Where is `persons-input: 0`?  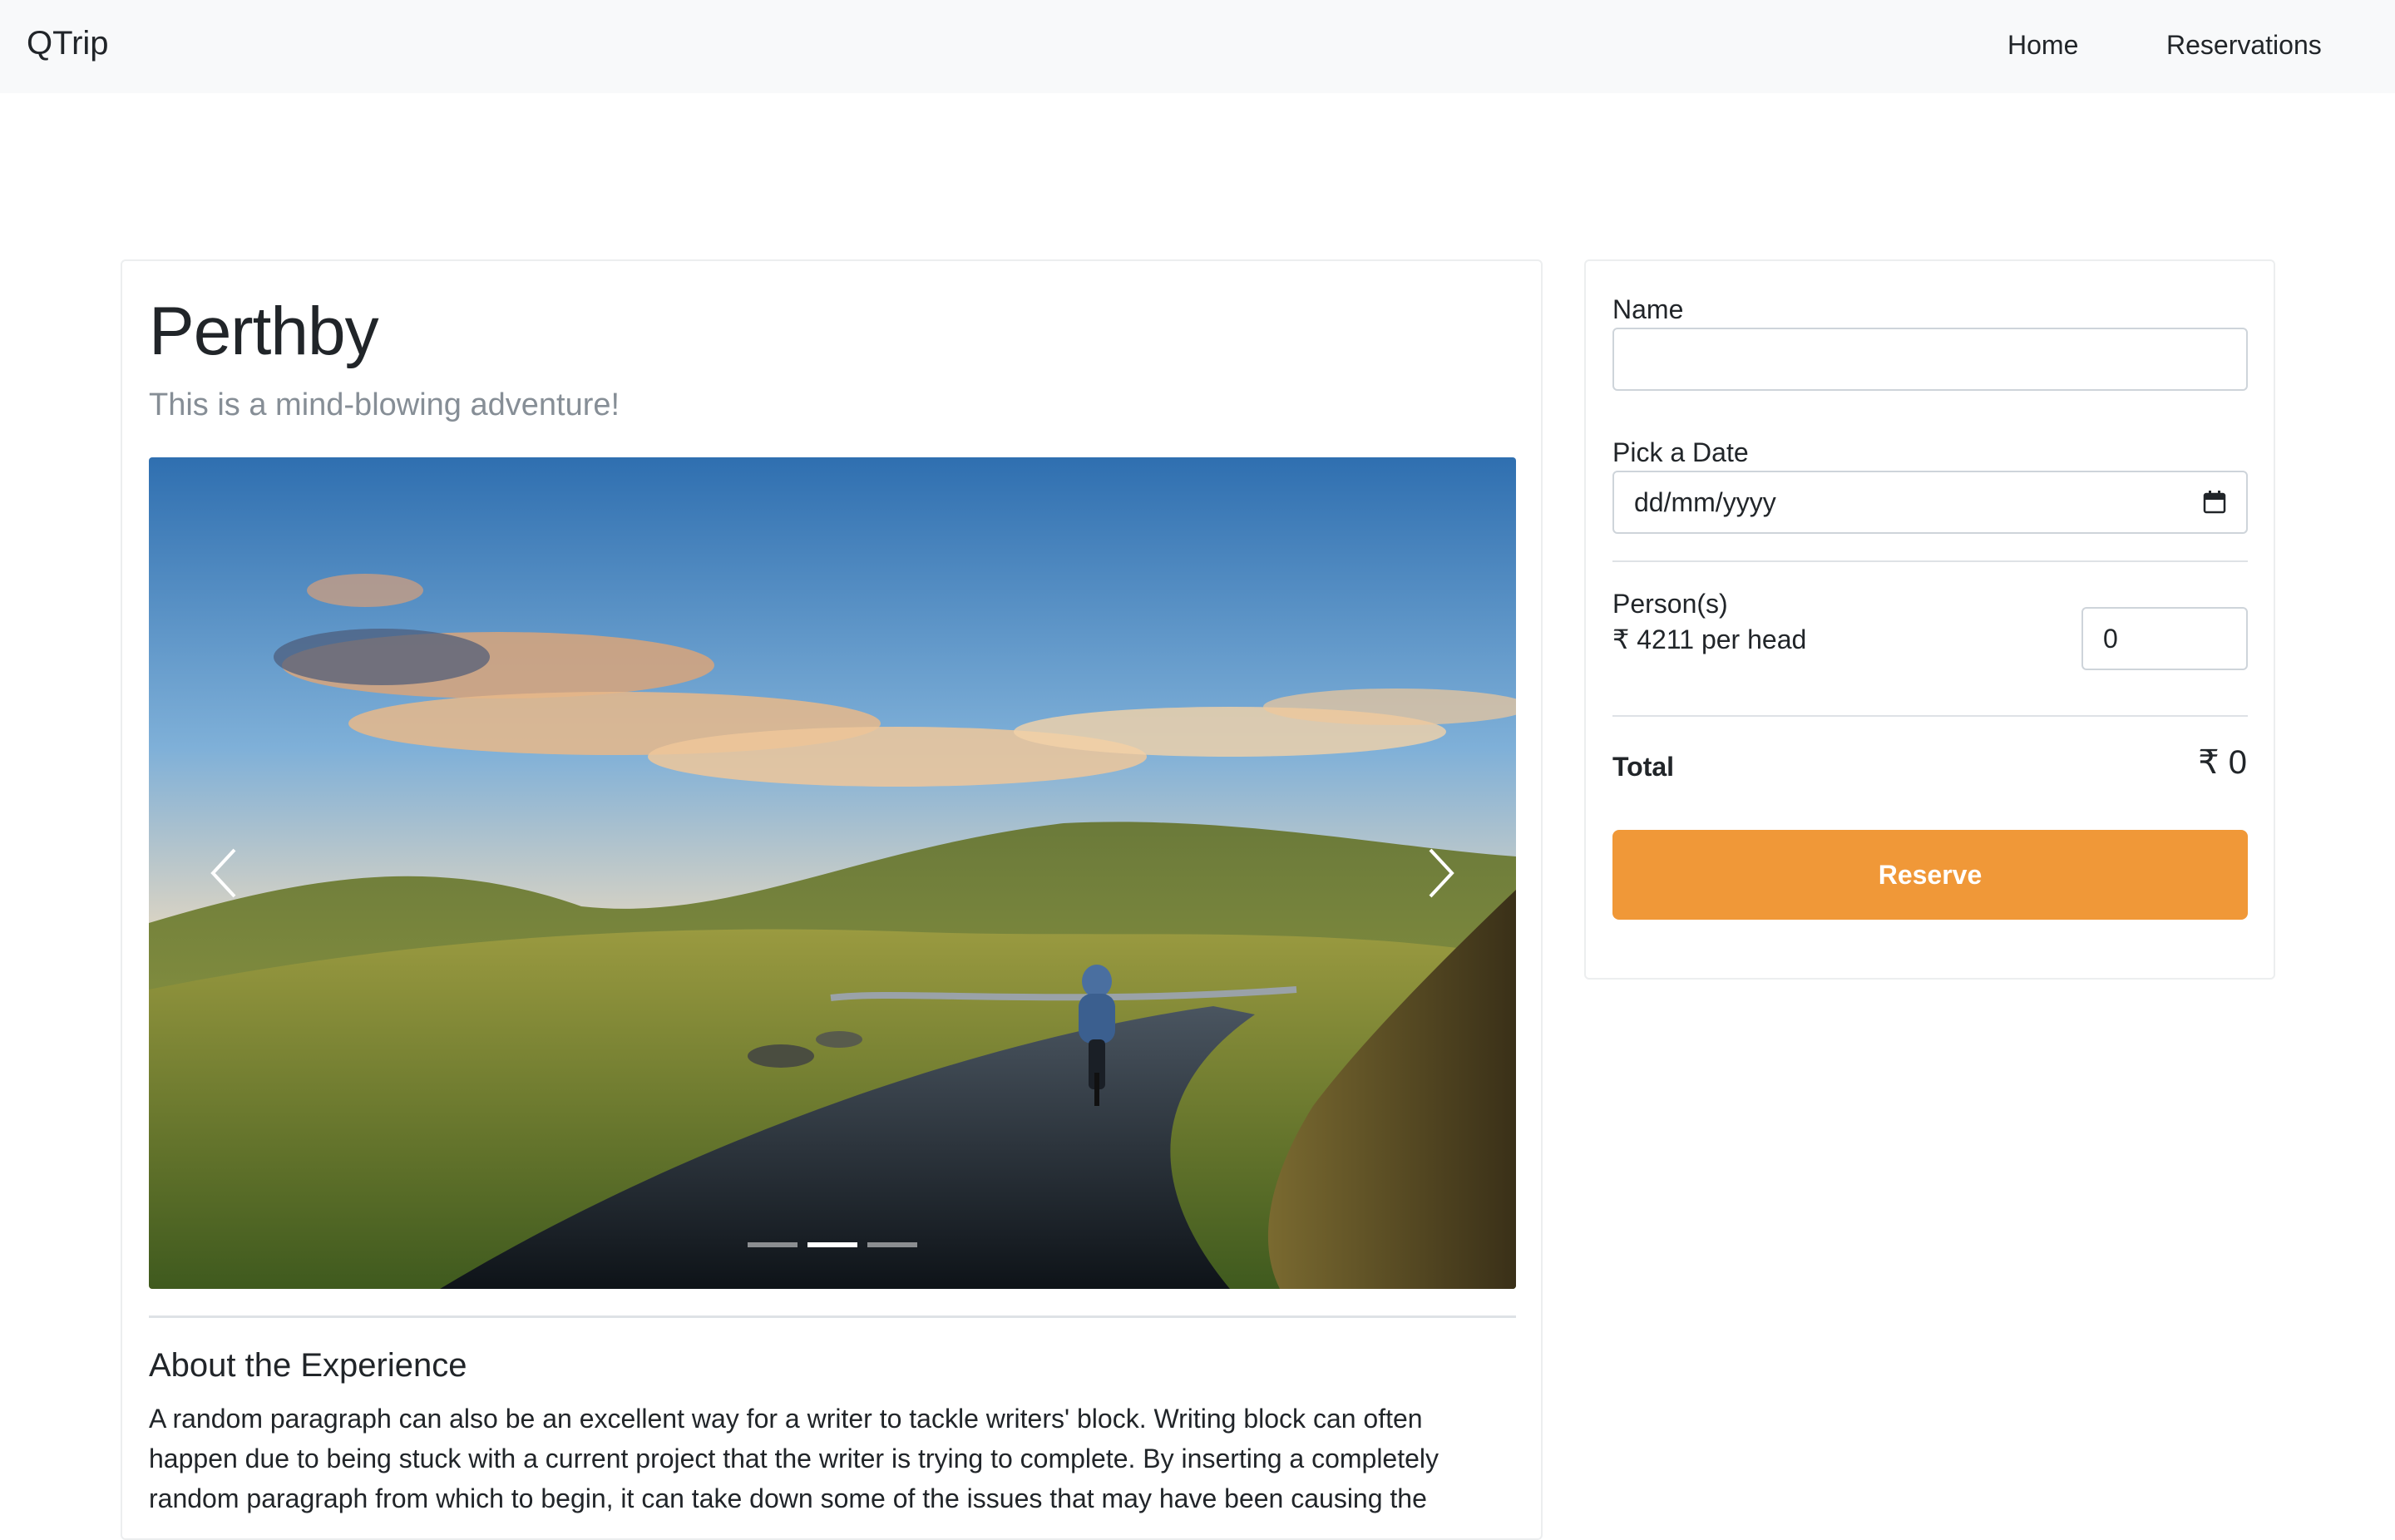 persons-input: 0 is located at coordinates (2164, 639).